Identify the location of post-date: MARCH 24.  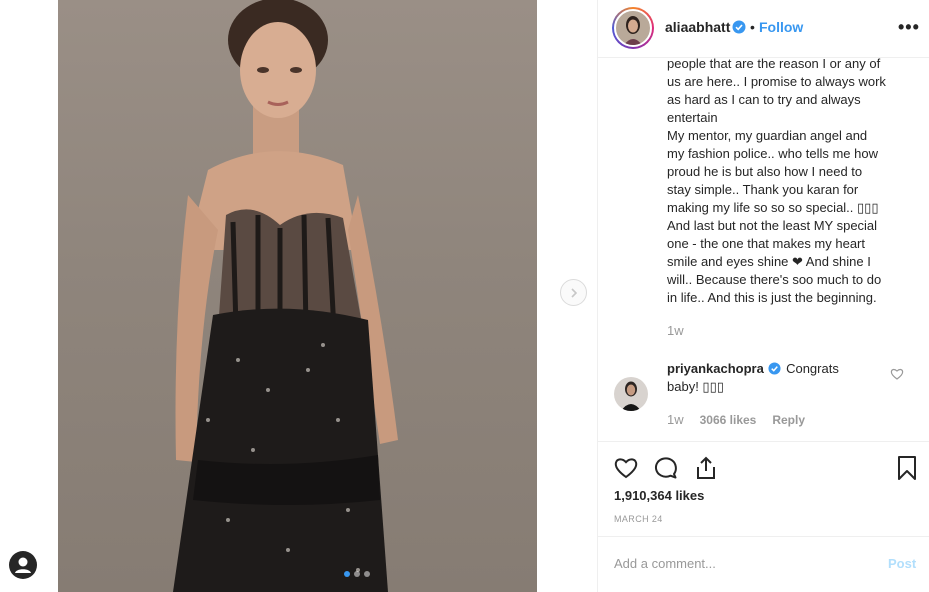
(638, 519).